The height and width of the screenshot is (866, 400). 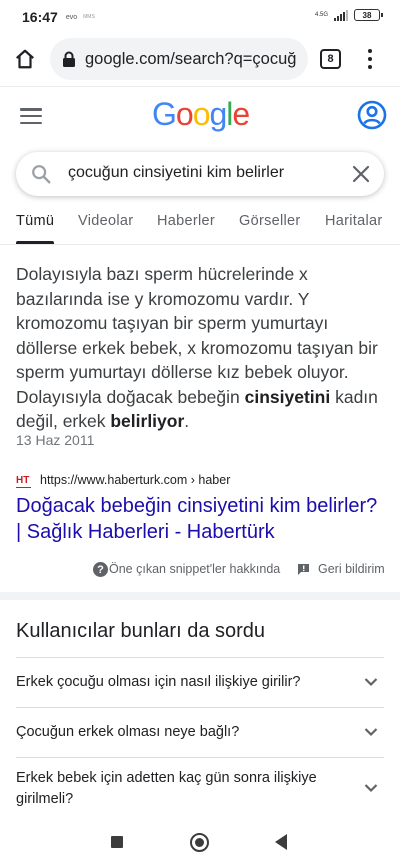 I want to click on snippet-text-part: ., so click(x=187, y=421).